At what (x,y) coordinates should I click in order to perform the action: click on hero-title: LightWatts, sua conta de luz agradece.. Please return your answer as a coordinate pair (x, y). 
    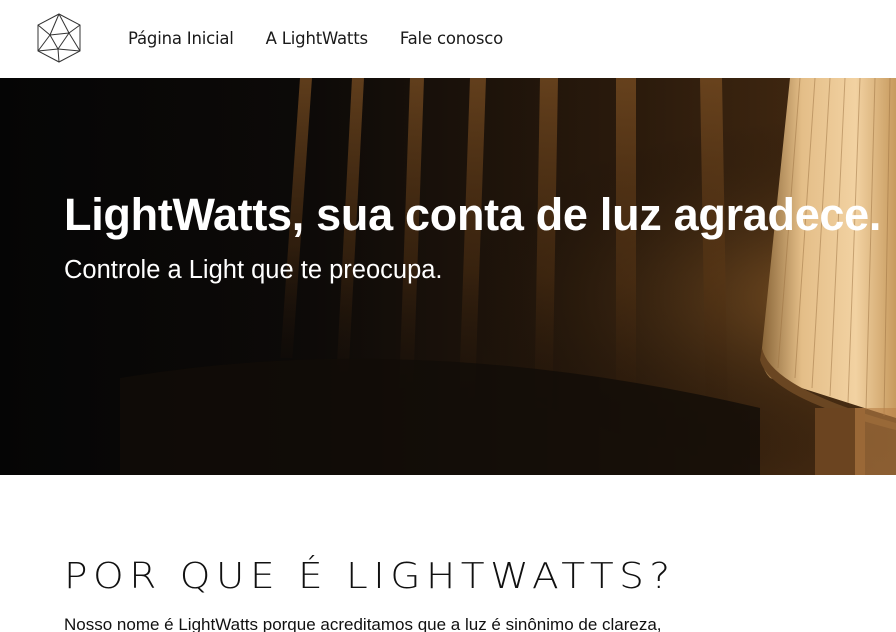
    Looking at the image, I should click on (473, 214).